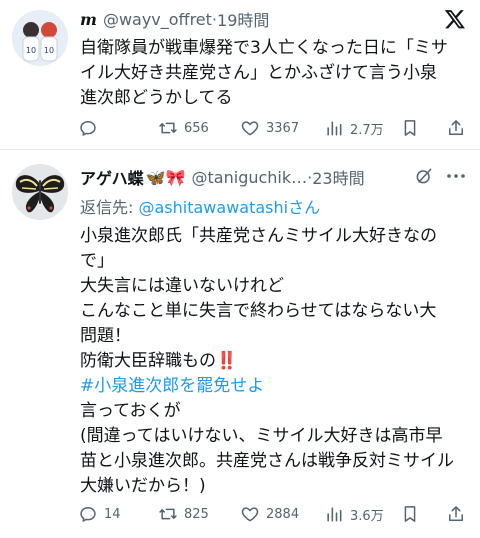  What do you see at coordinates (182, 286) in the screenshot?
I see `text-line: 大失言には違いないけれど` at bounding box center [182, 286].